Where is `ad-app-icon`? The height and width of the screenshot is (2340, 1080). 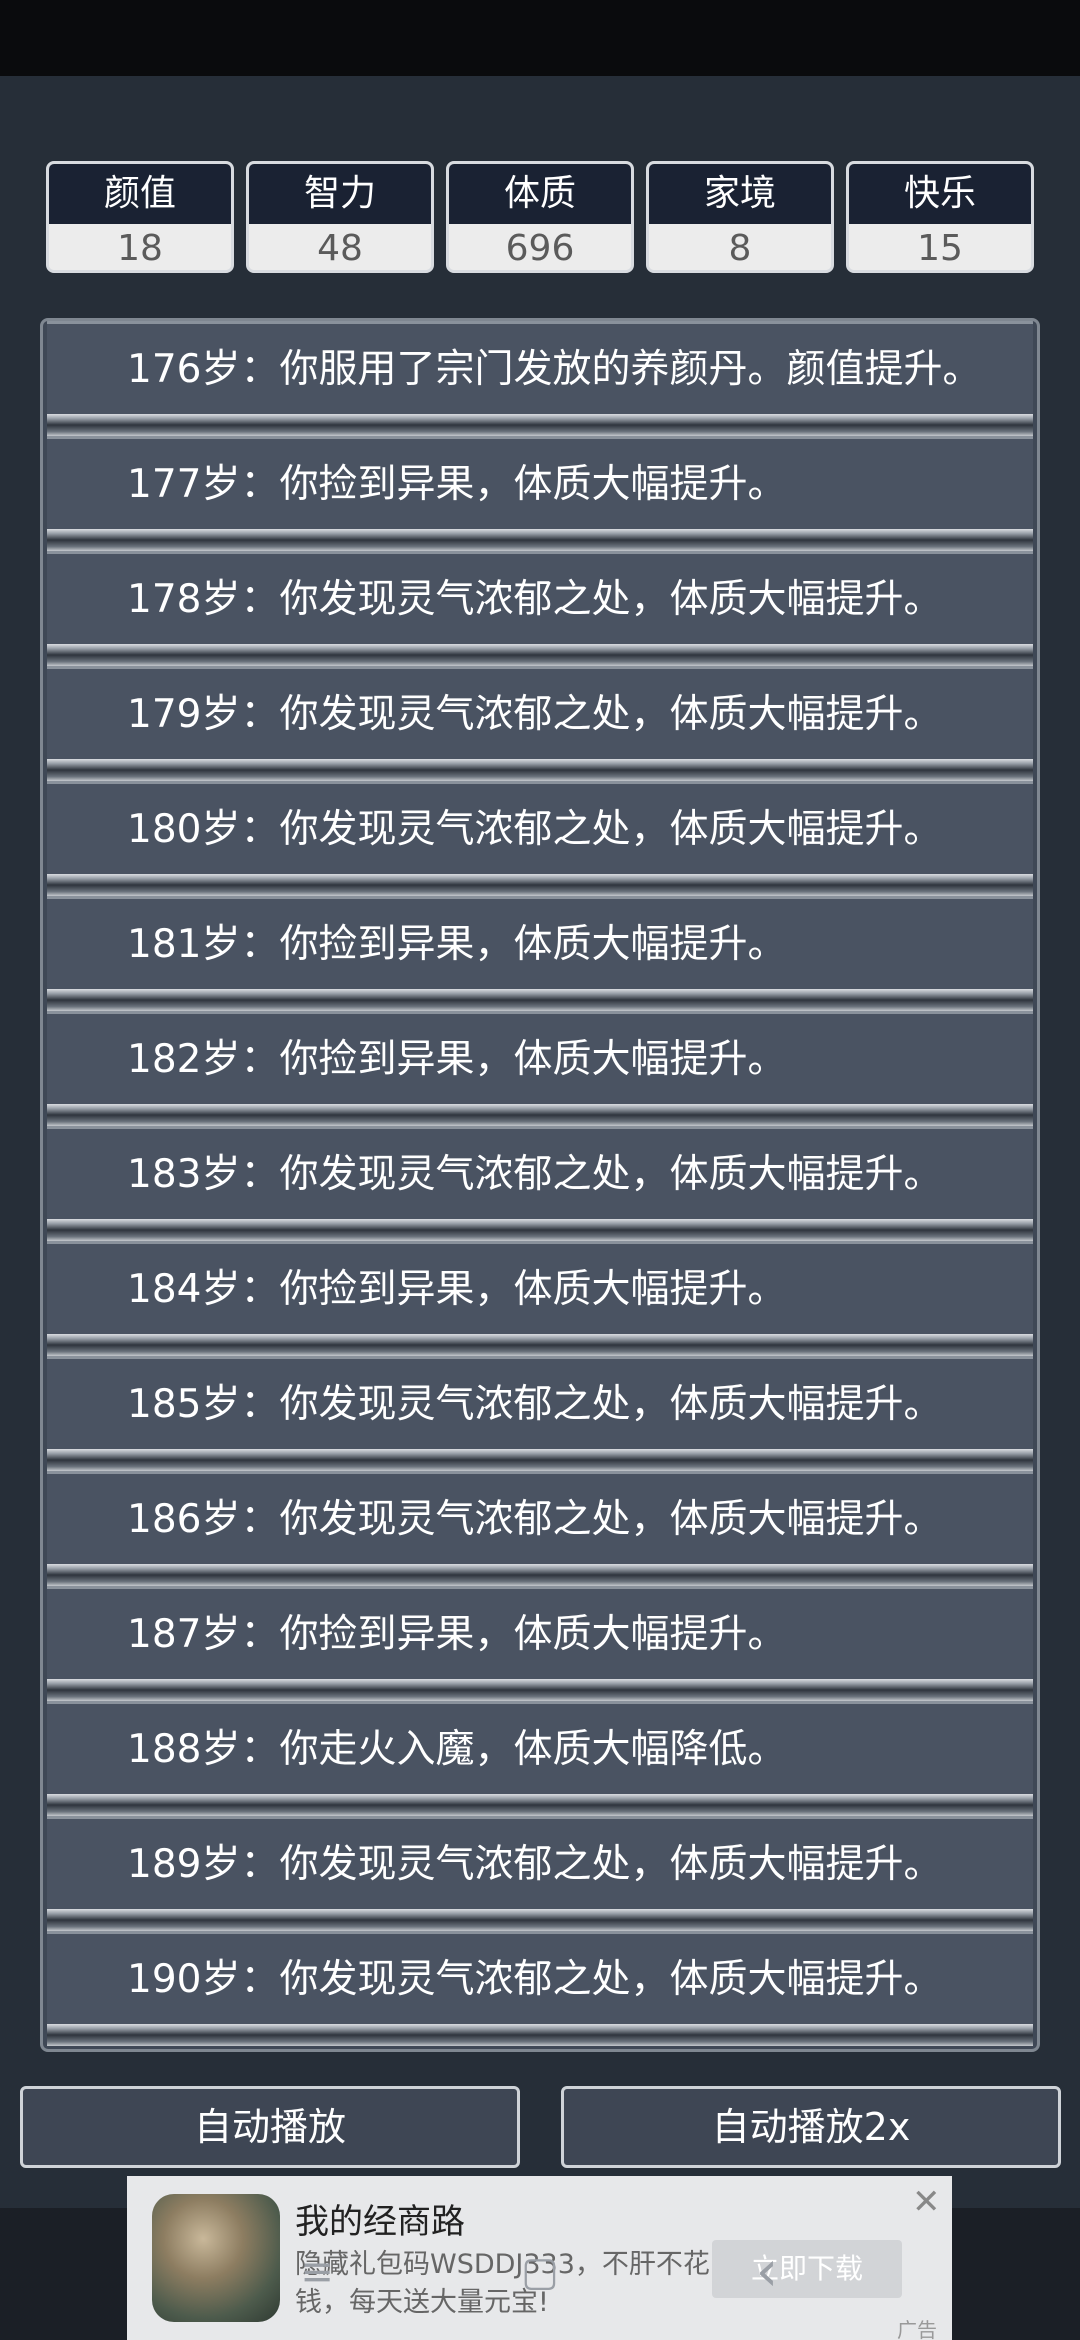 ad-app-icon is located at coordinates (216, 2258).